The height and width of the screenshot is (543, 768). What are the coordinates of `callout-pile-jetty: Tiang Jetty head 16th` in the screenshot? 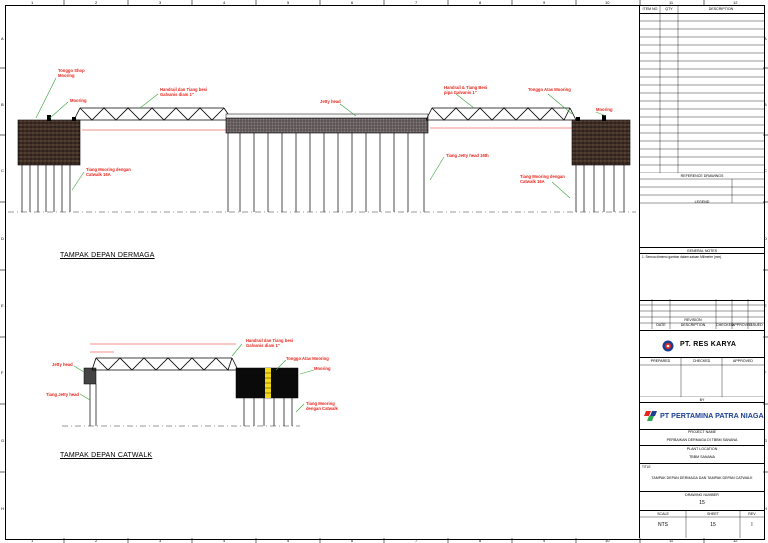 It's located at (467, 155).